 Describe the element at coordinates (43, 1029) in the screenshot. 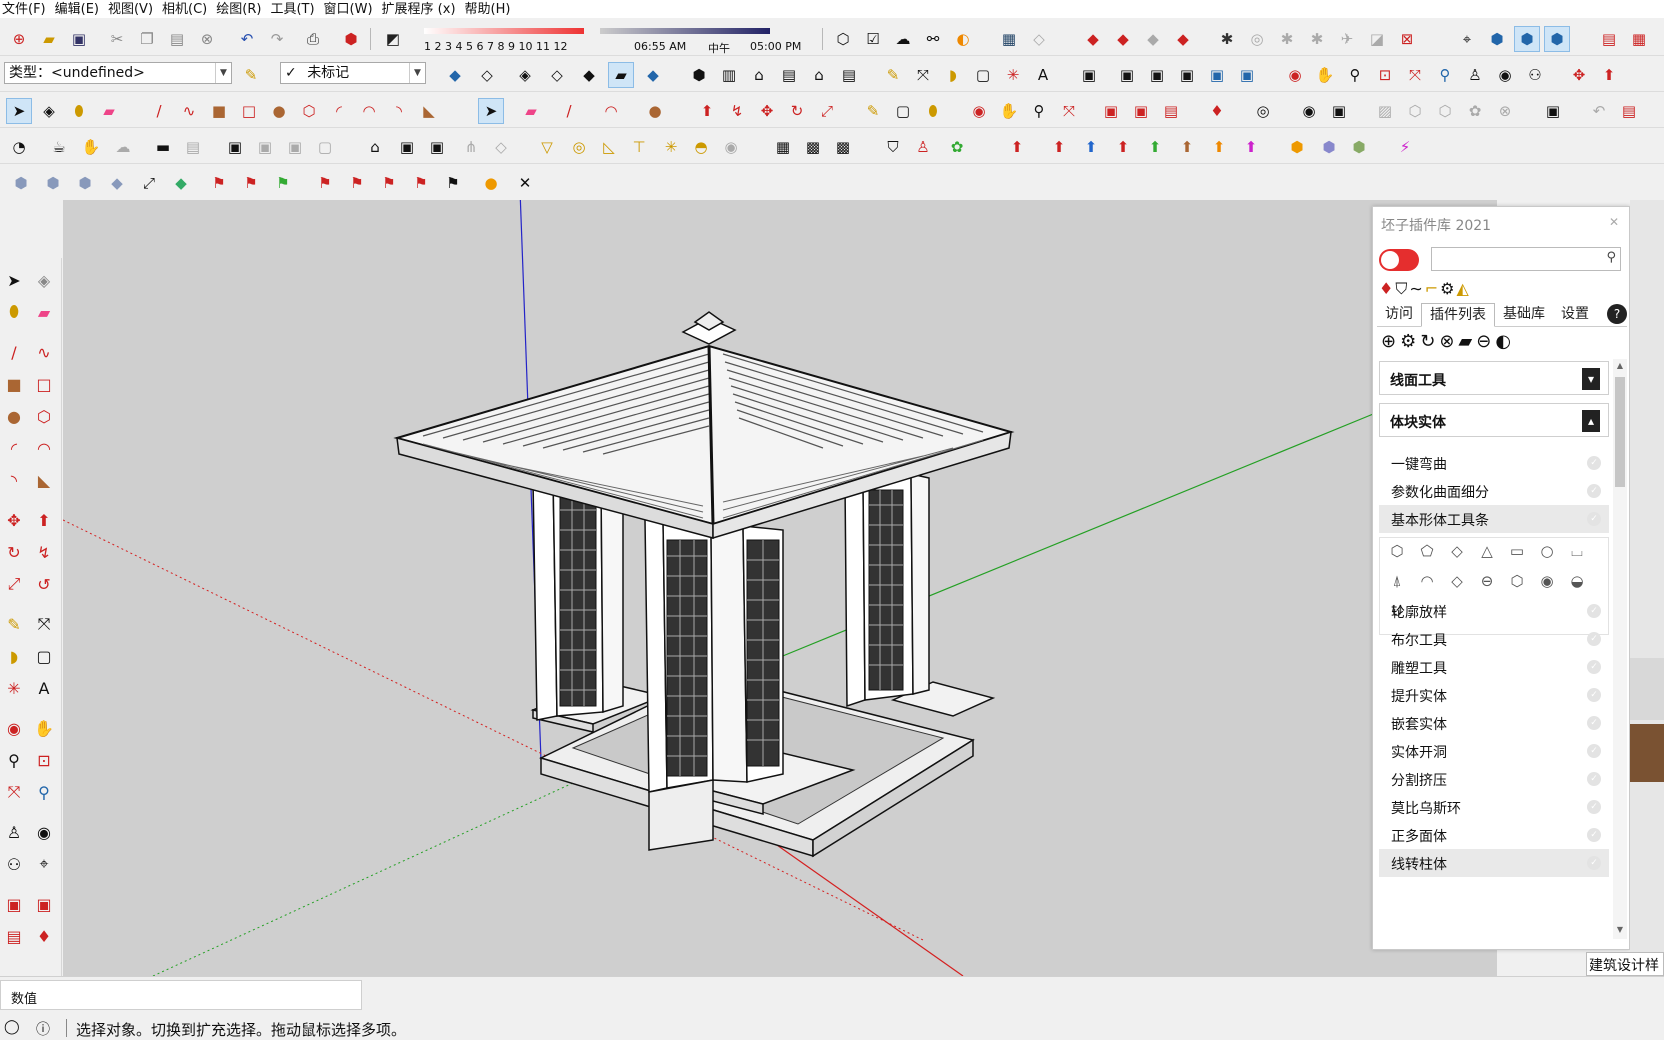

I see `info-circle-icon: ⓘ` at that location.